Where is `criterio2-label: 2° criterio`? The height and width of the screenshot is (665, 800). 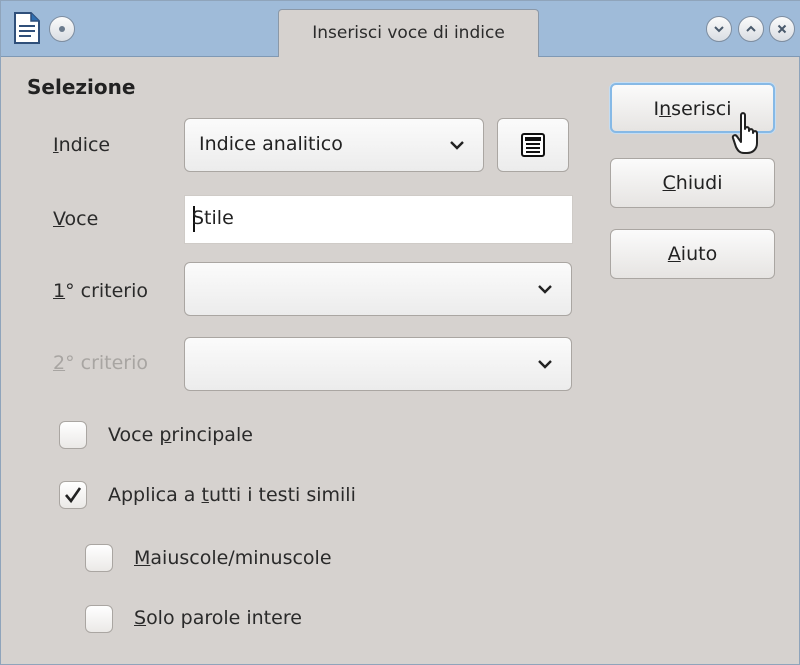
criterio2-label: 2° criterio is located at coordinates (101, 363).